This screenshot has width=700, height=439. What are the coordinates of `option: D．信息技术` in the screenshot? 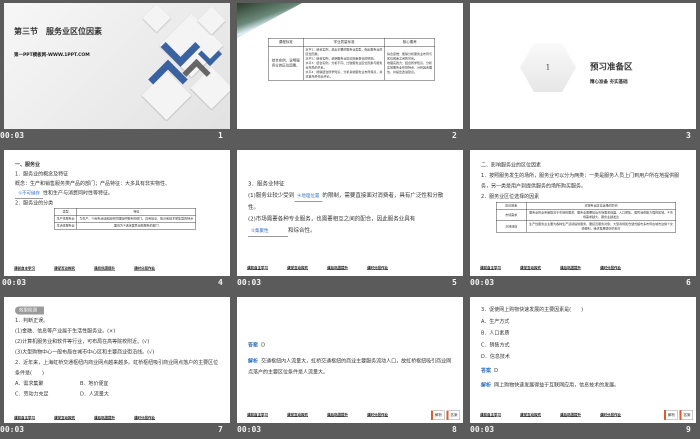 It's located at (495, 357).